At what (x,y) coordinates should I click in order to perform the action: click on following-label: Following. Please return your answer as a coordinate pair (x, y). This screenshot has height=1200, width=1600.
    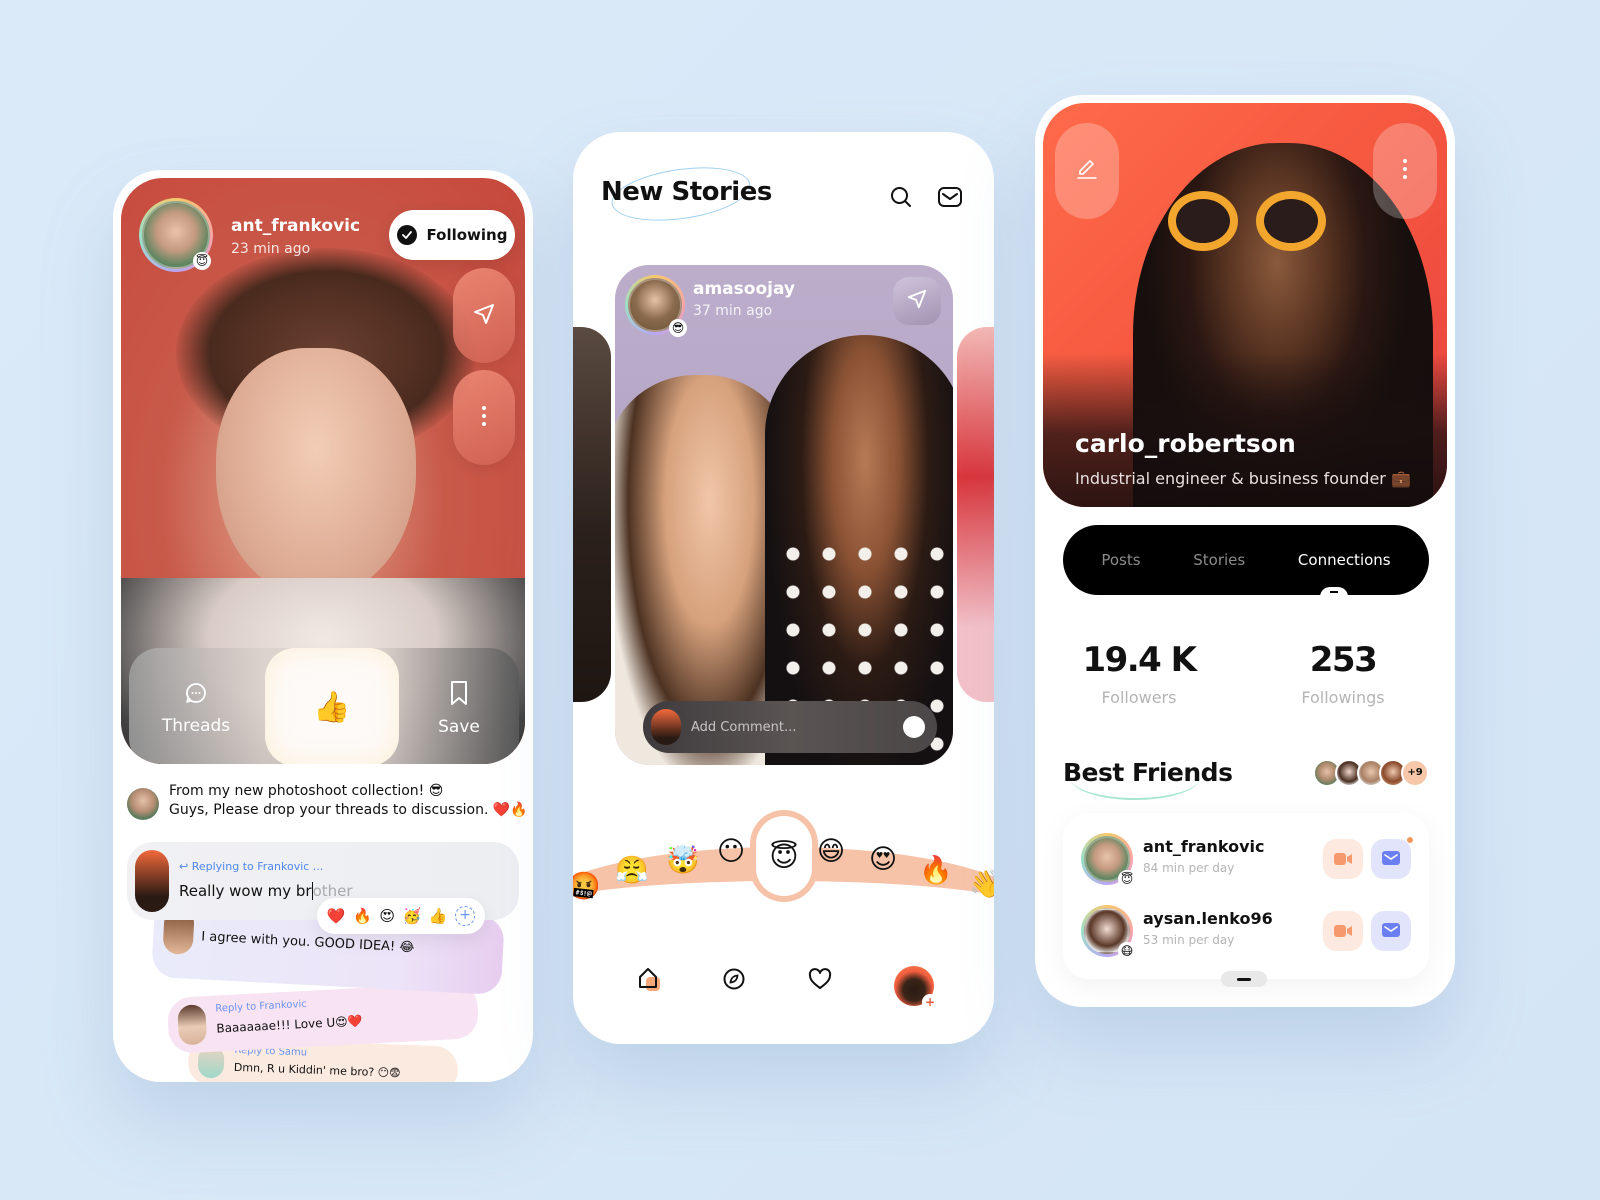
    Looking at the image, I should click on (467, 235).